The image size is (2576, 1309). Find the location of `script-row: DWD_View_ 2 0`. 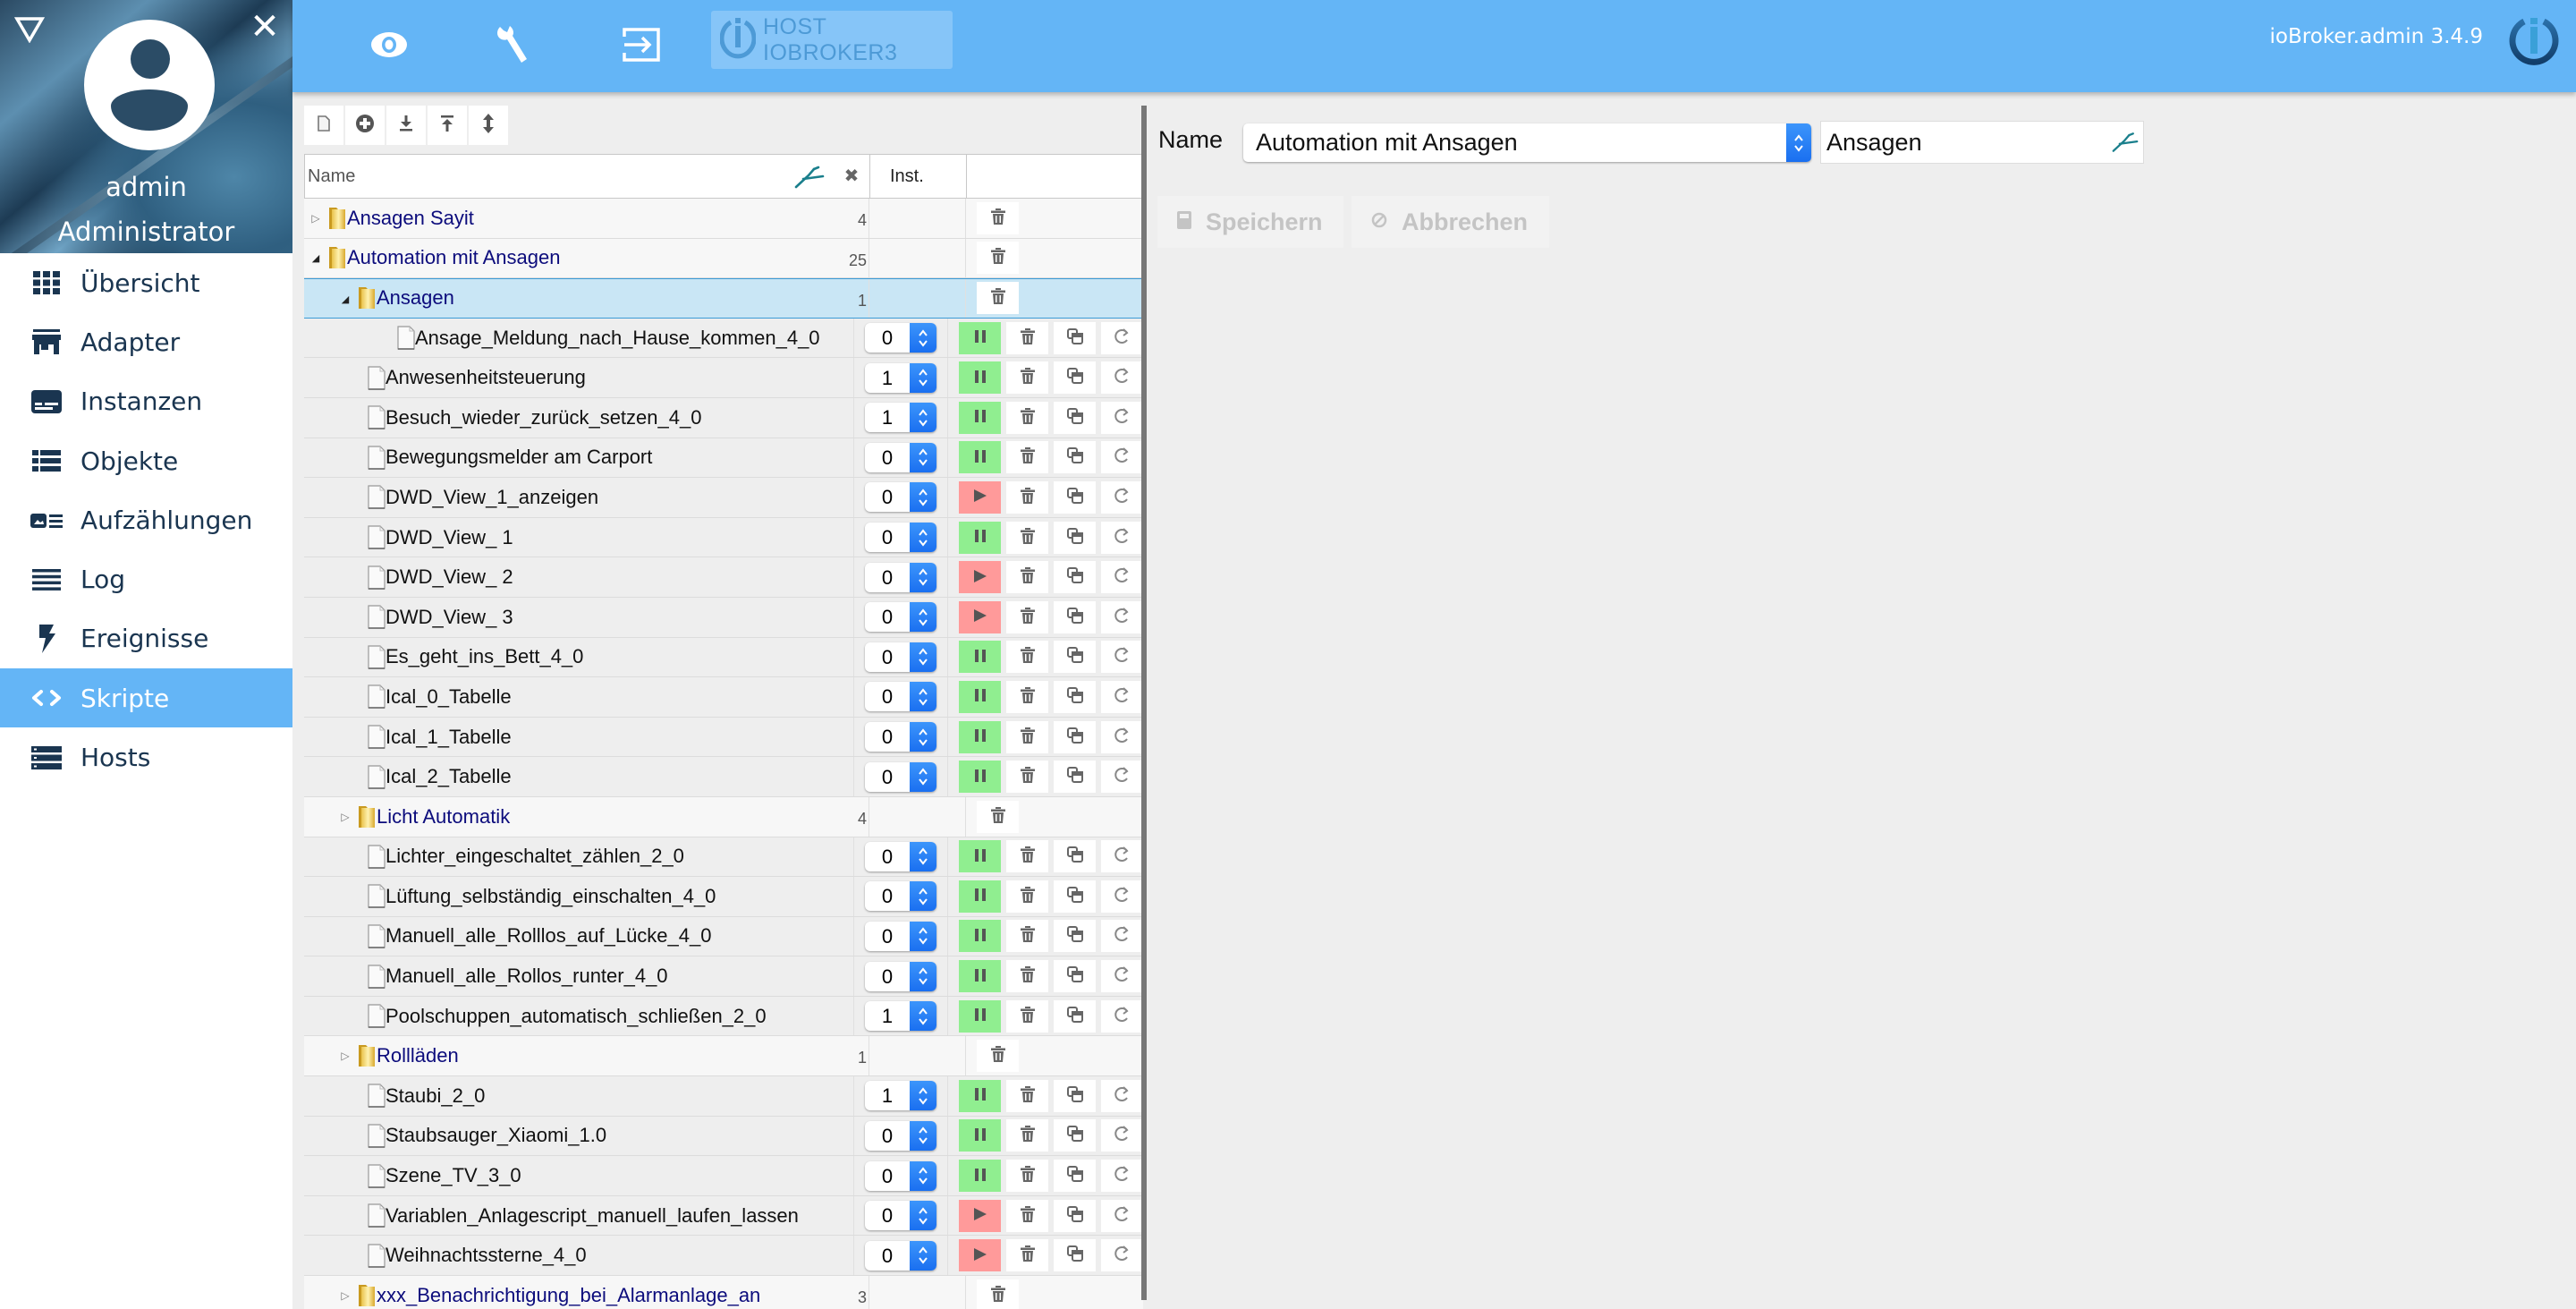

script-row: DWD_View_ 2 0 is located at coordinates (723, 577).